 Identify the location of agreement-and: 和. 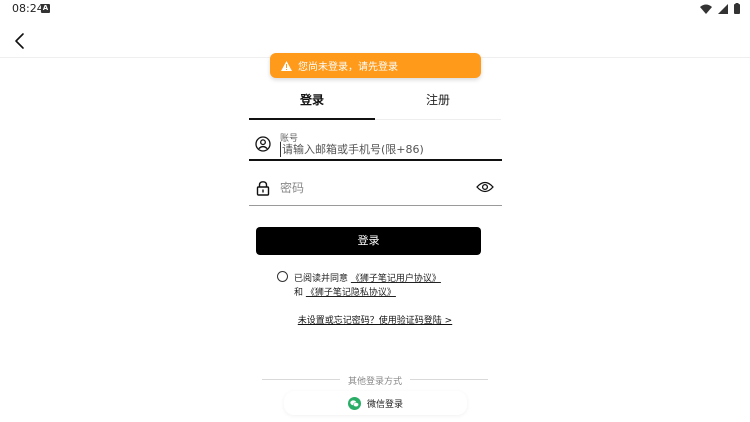
(299, 293).